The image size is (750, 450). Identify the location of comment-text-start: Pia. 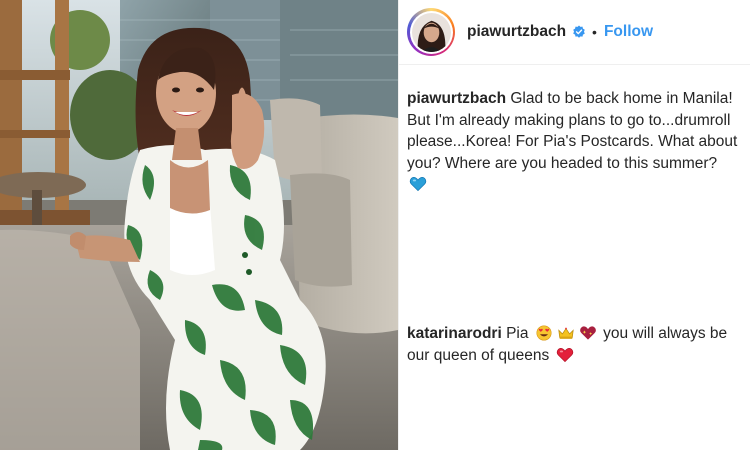
(517, 333).